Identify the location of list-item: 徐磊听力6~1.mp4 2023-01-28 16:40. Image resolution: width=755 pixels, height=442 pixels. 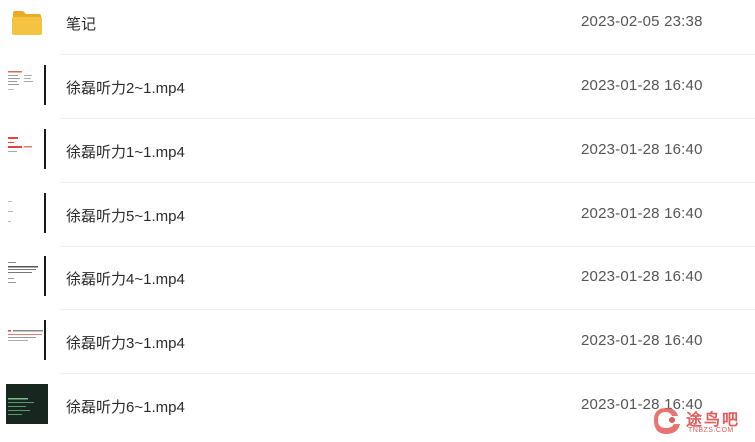
(377, 406).